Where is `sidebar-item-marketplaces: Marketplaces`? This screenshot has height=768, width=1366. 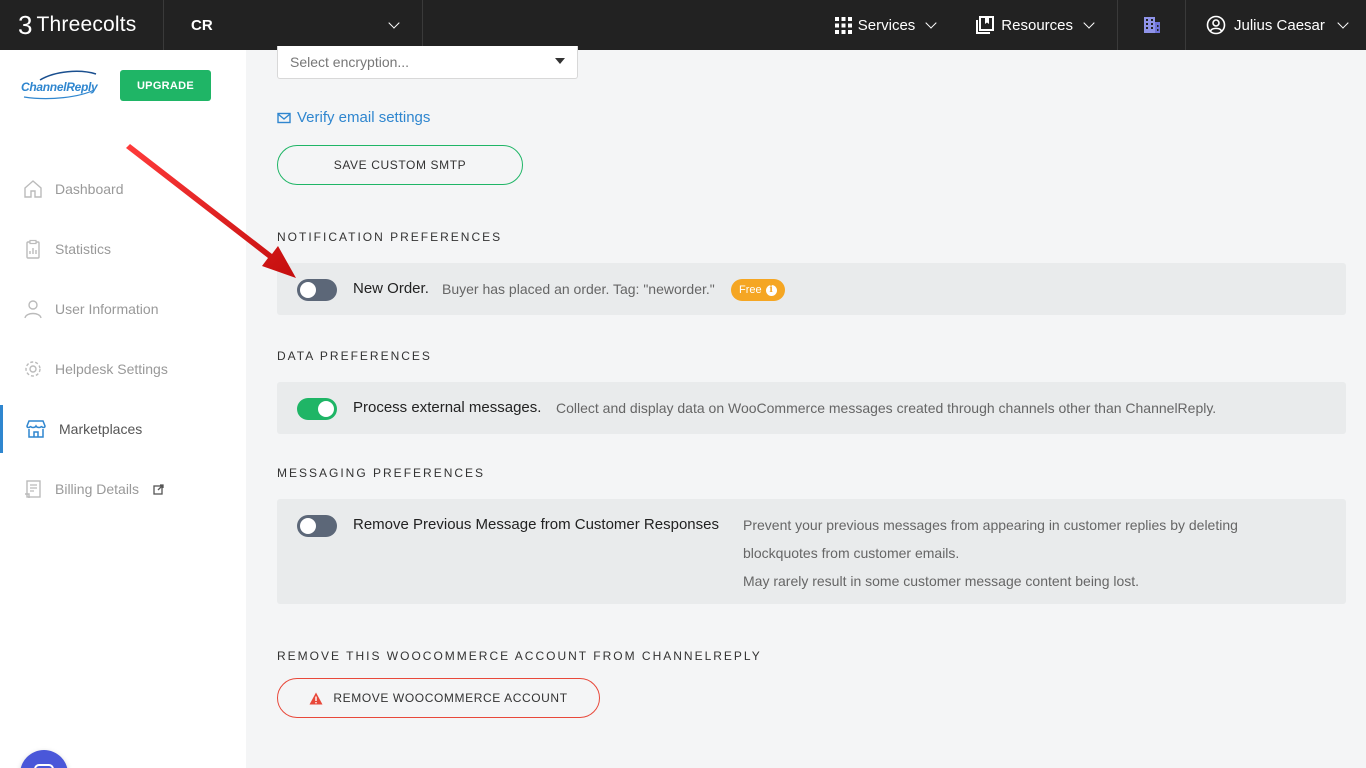
sidebar-item-marketplaces: Marketplaces is located at coordinates (123, 429).